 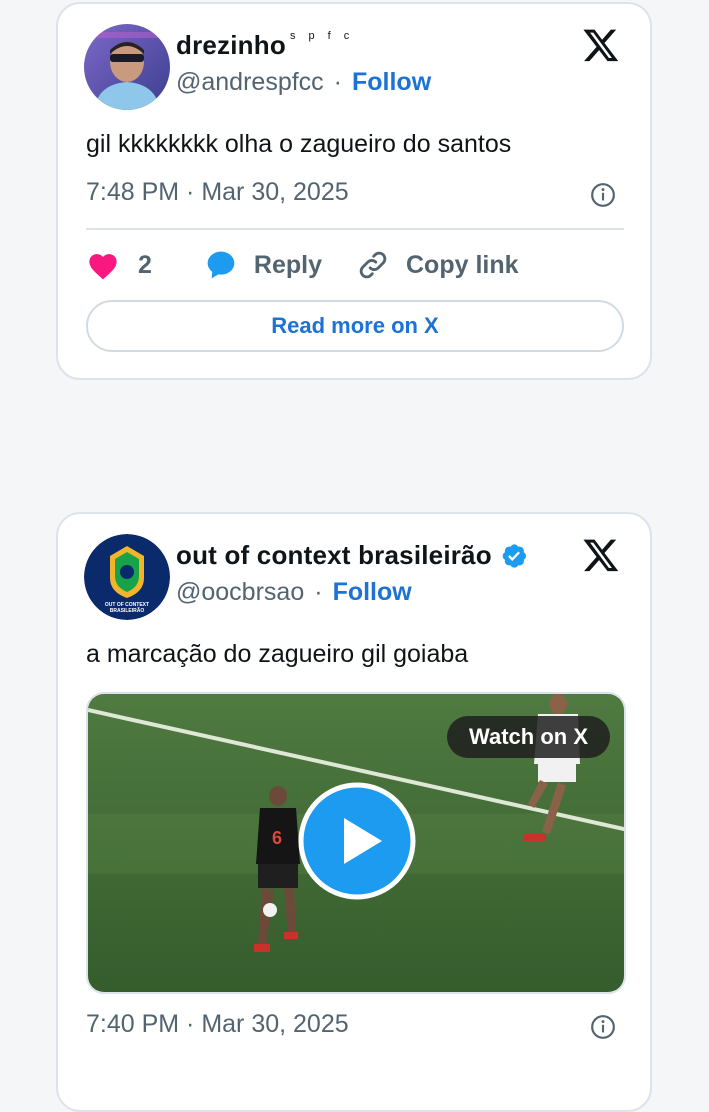 What do you see at coordinates (462, 264) in the screenshot?
I see `copy-link-label: Copy link` at bounding box center [462, 264].